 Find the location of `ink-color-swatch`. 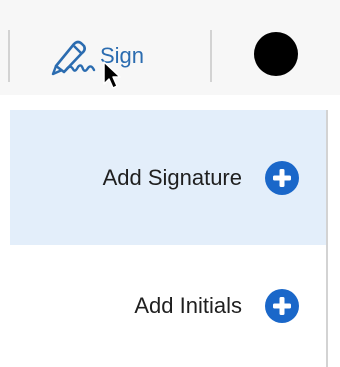

ink-color-swatch is located at coordinates (276, 54).